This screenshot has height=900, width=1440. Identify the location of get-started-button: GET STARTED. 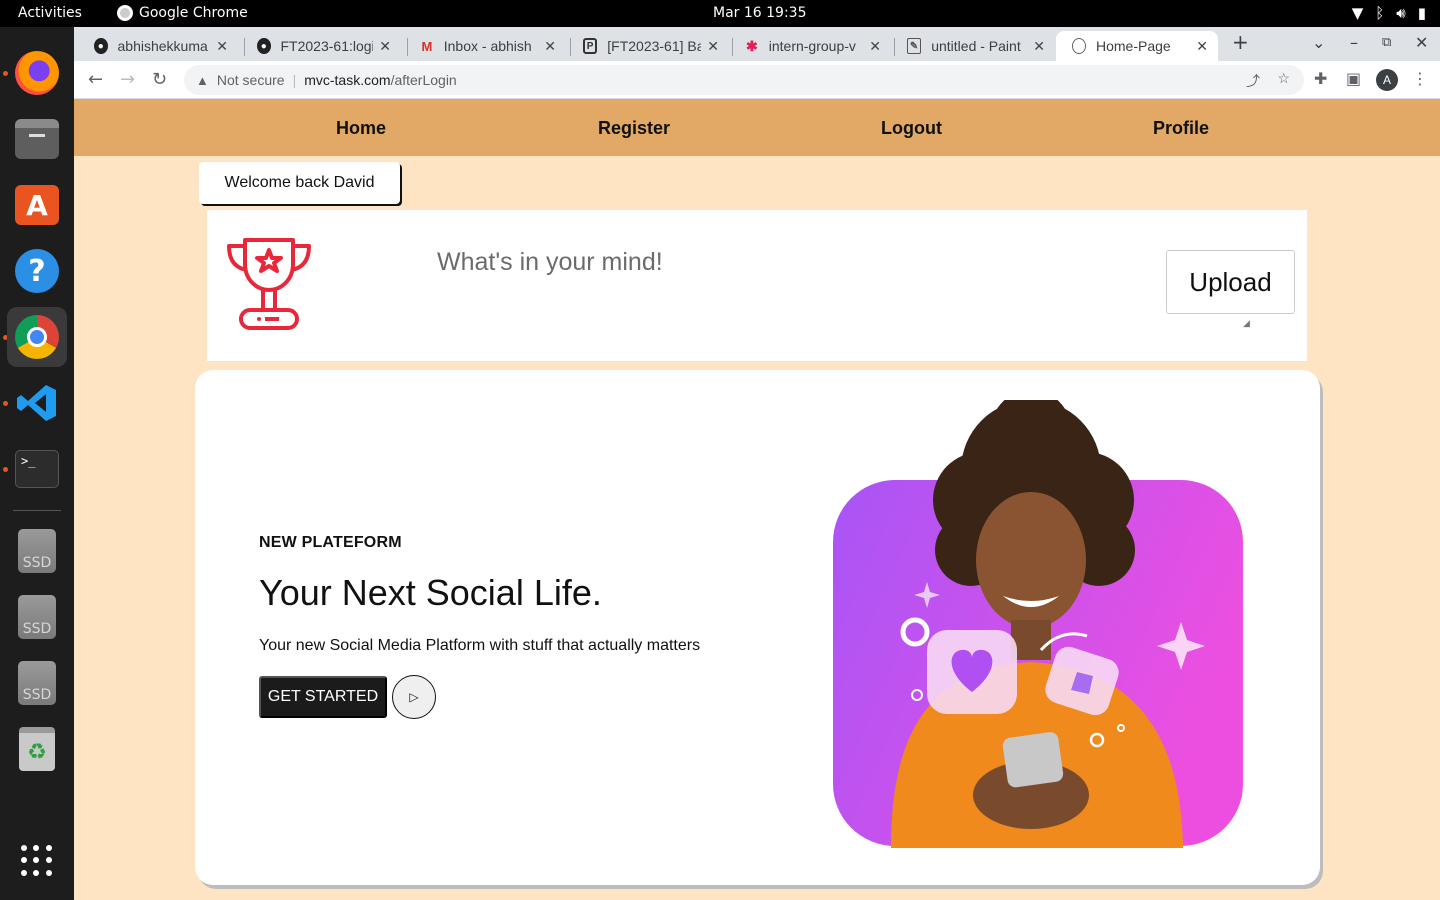
(323, 697).